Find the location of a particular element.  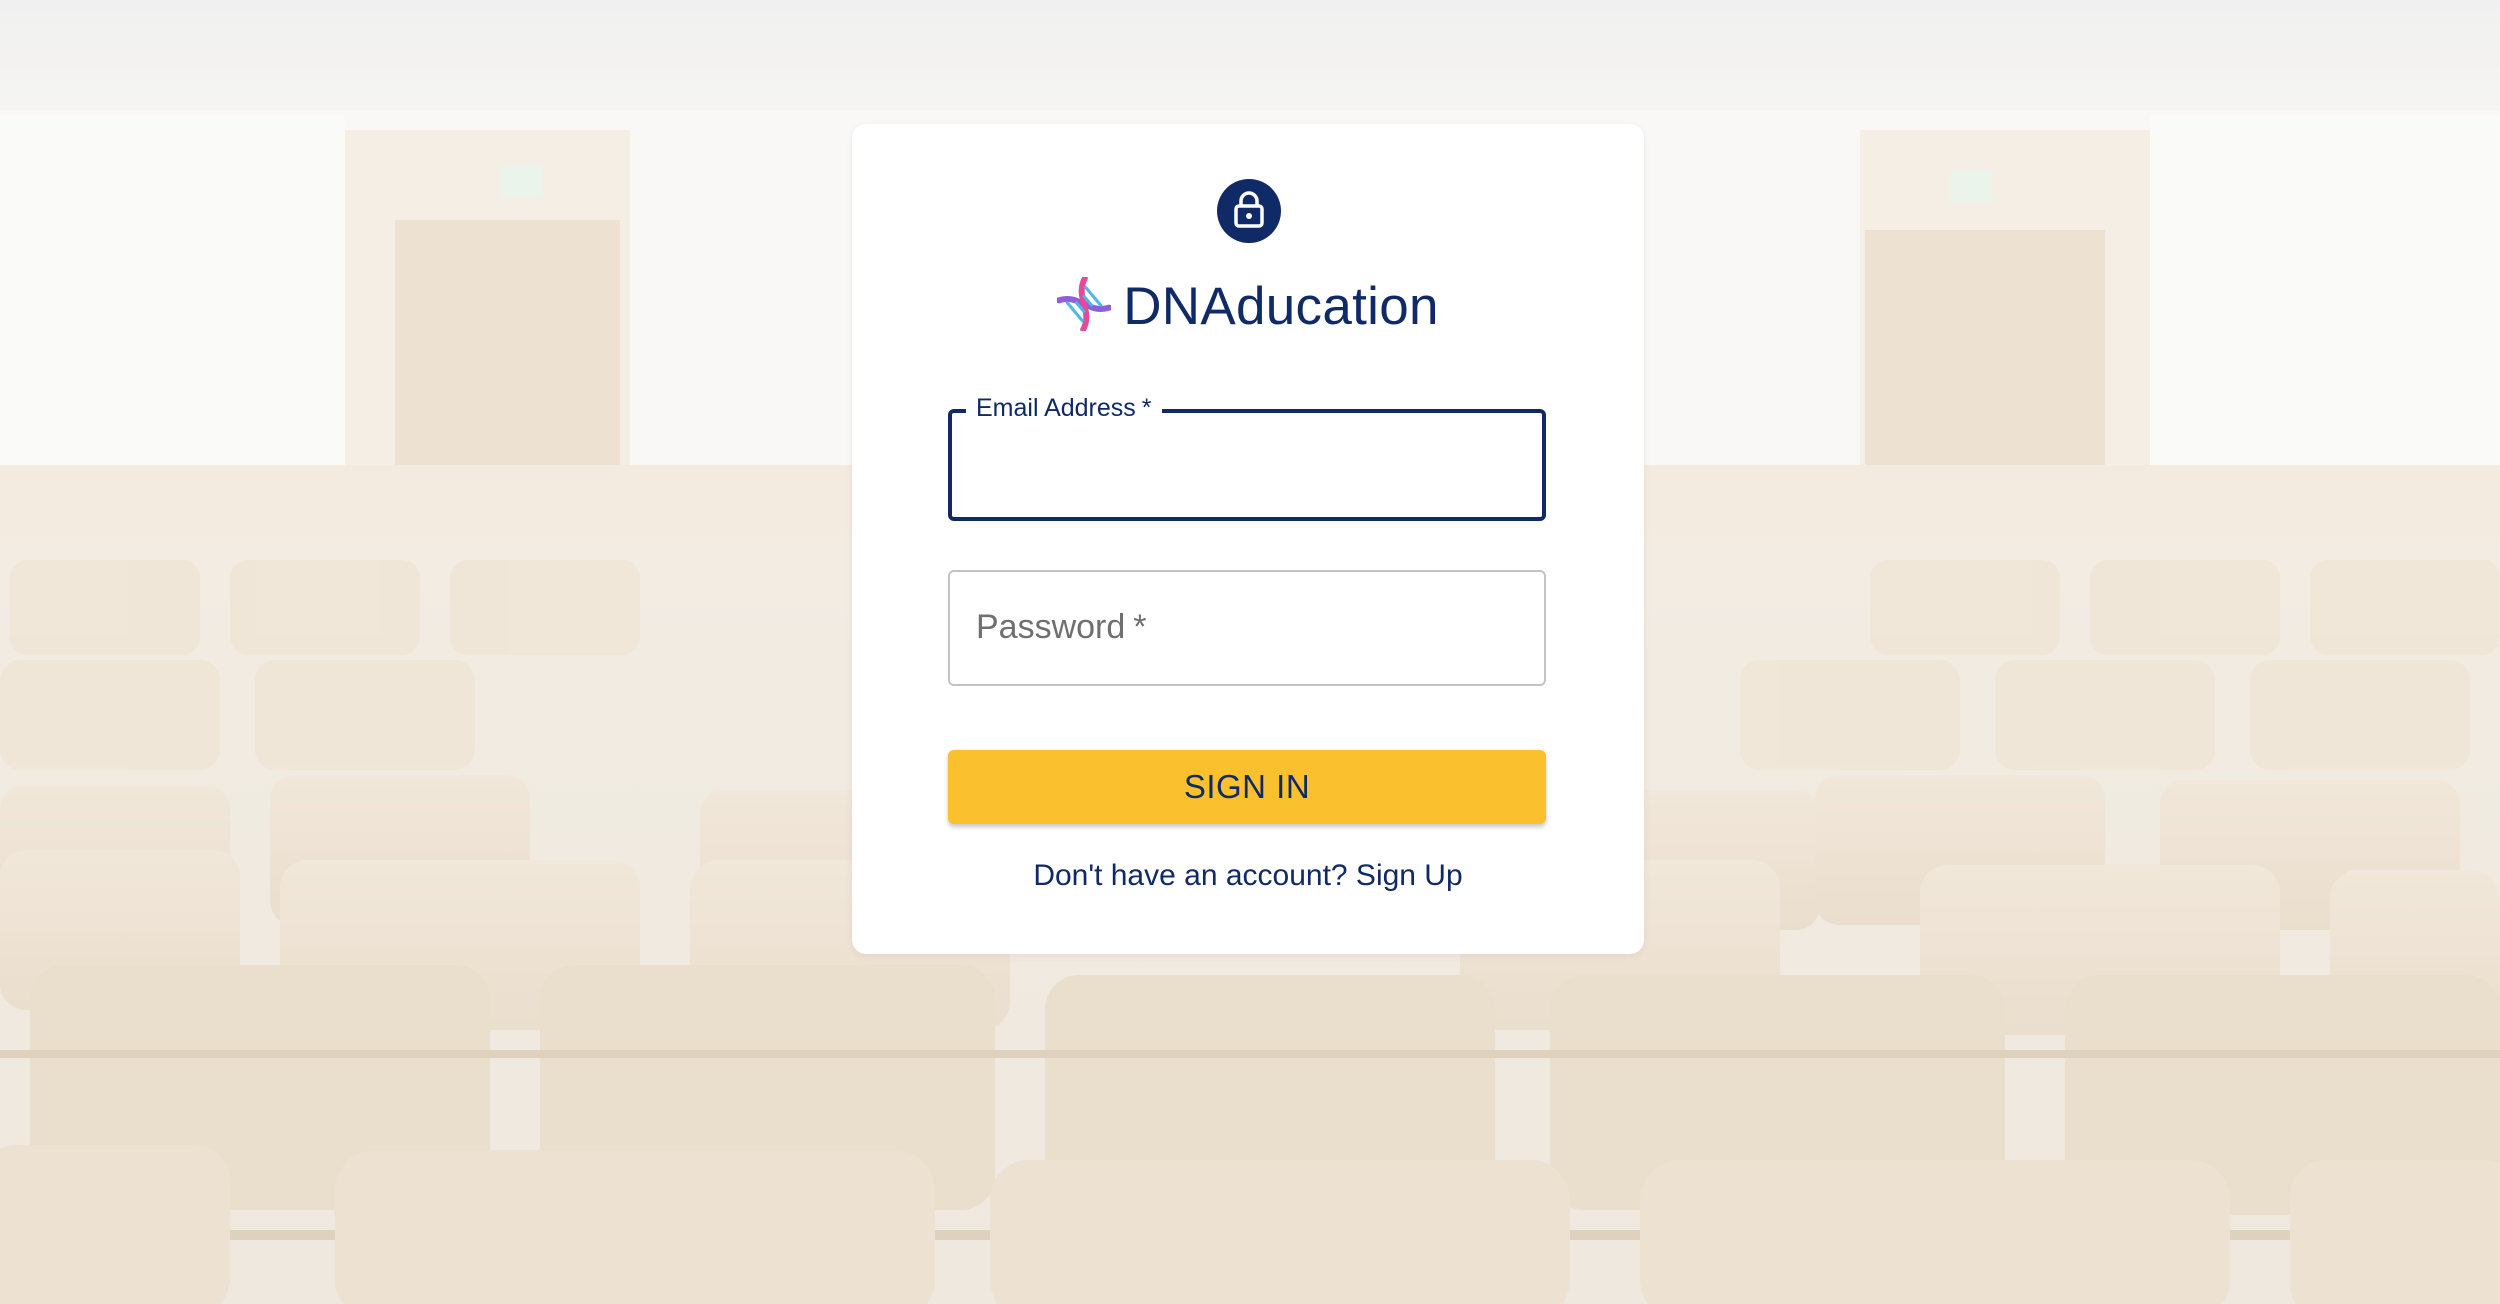

email-field: Email Address * is located at coordinates (1247, 457).